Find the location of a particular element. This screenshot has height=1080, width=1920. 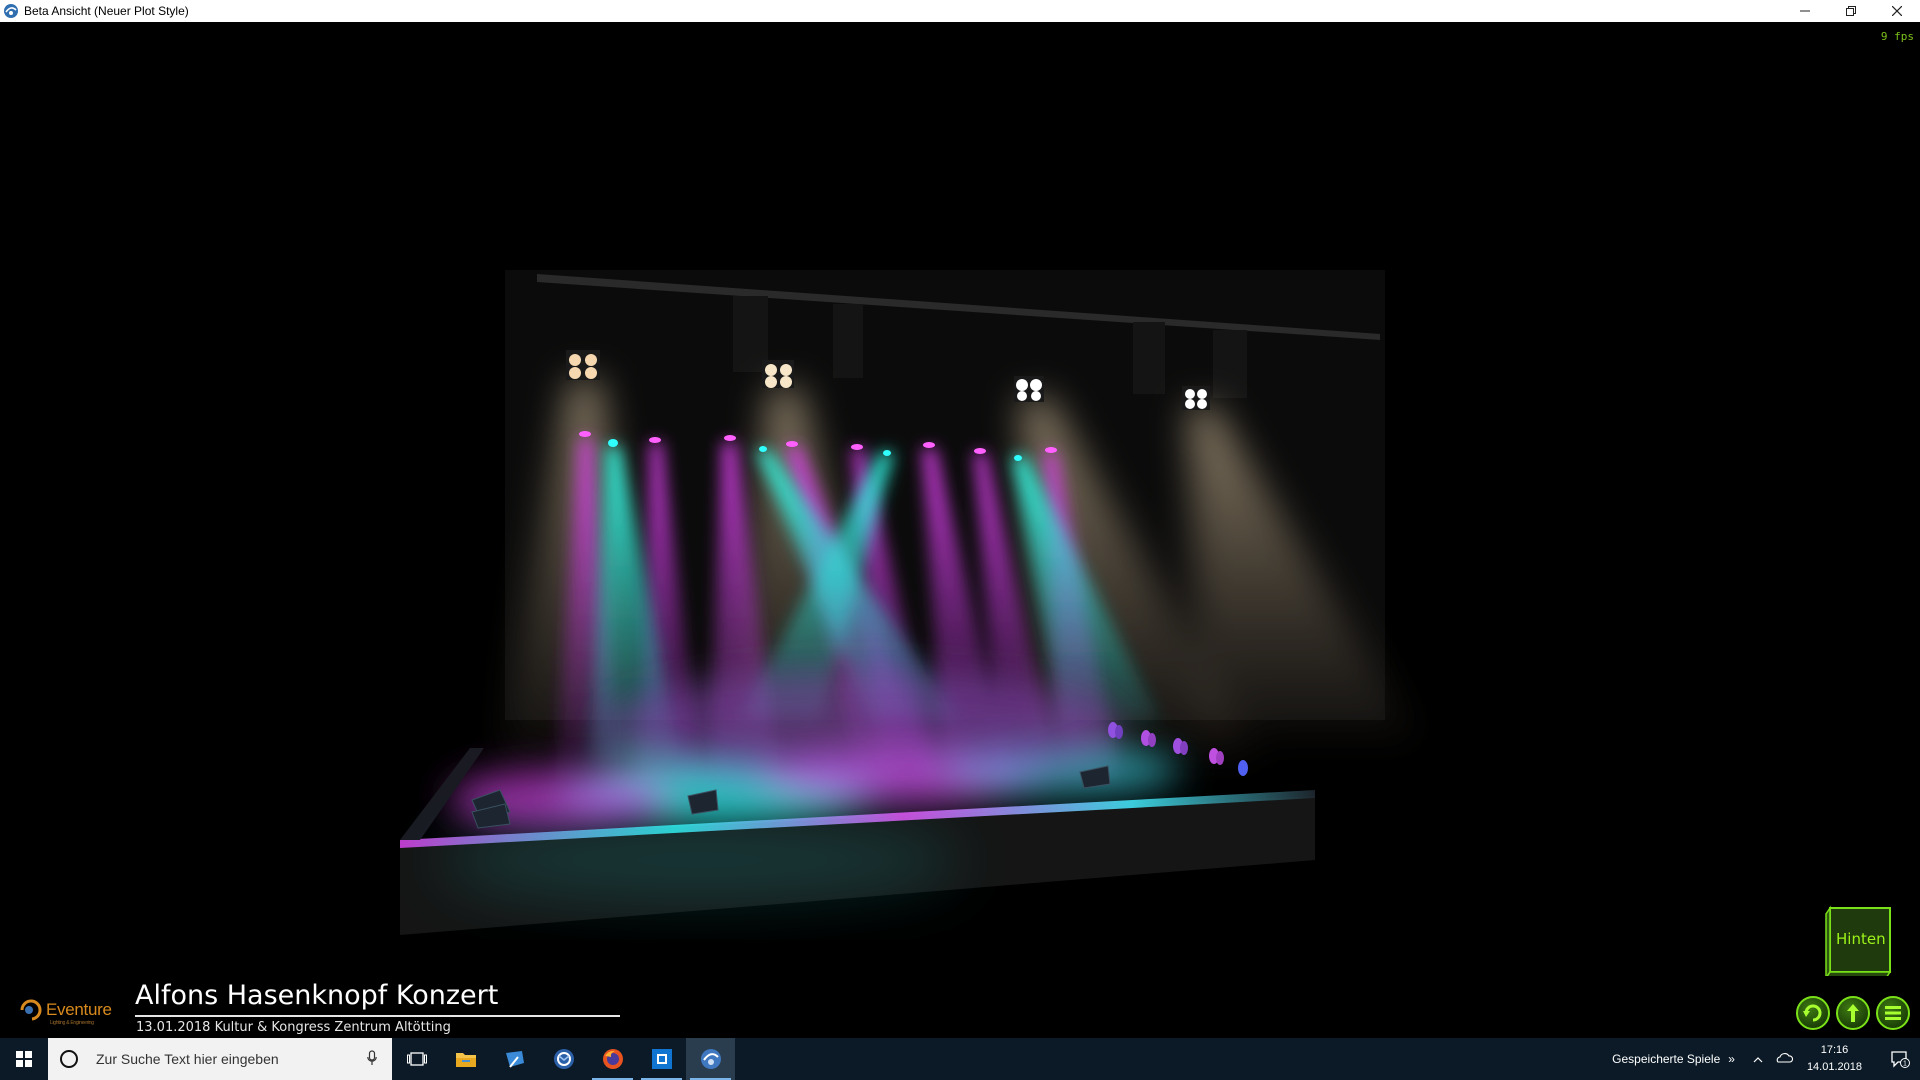

menu-icon is located at coordinates (1893, 1013).